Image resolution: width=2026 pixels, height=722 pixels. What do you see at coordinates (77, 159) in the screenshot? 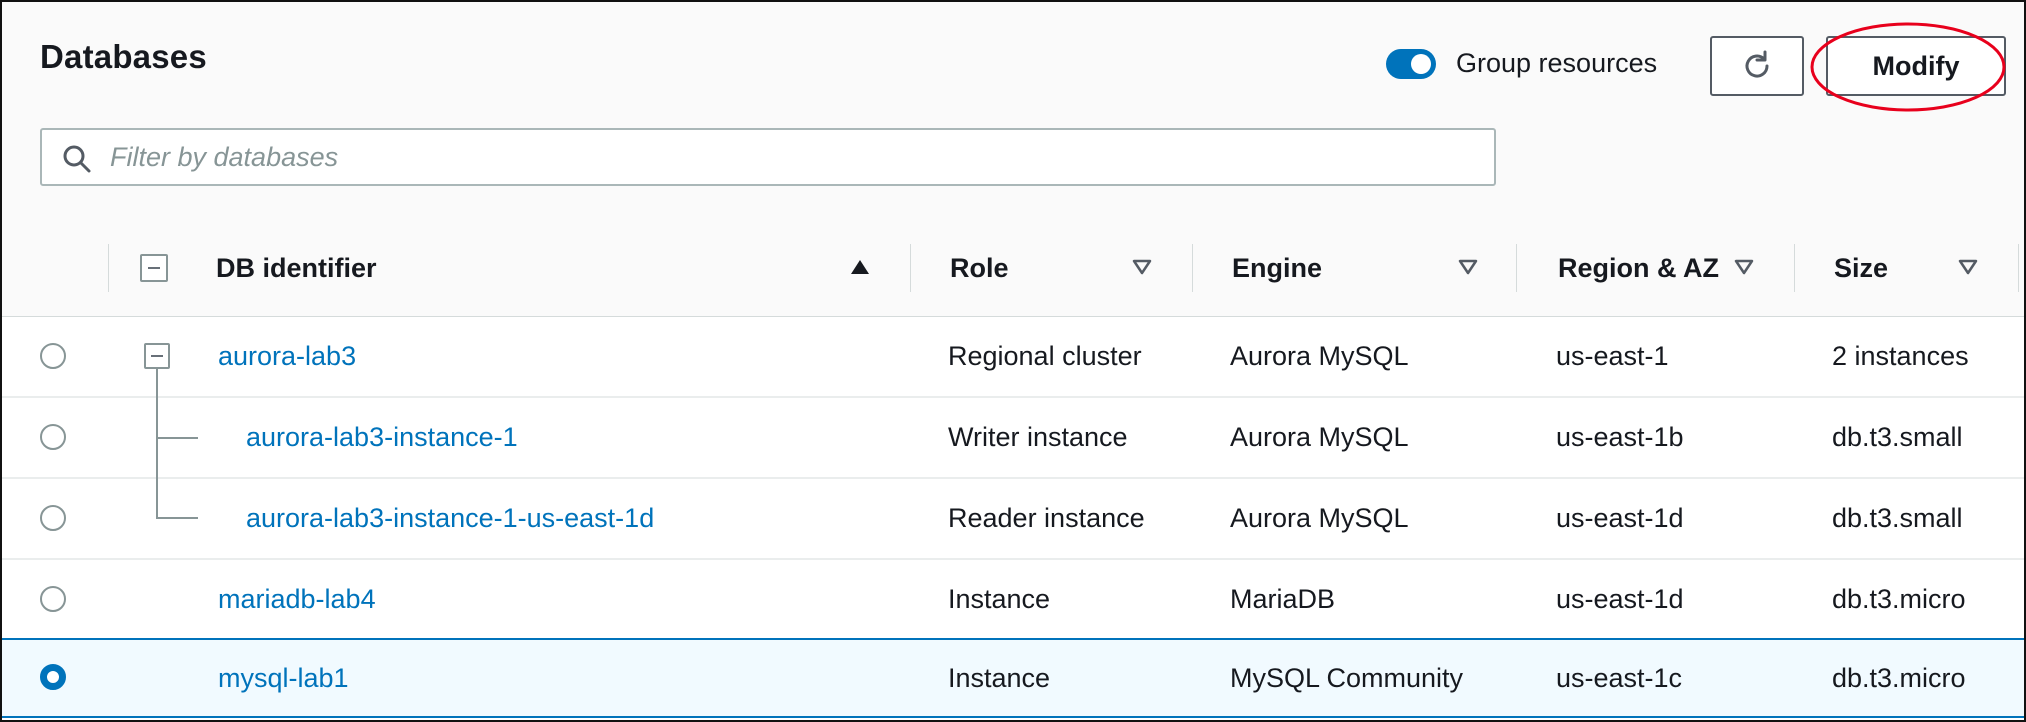
I see `search-icon` at bounding box center [77, 159].